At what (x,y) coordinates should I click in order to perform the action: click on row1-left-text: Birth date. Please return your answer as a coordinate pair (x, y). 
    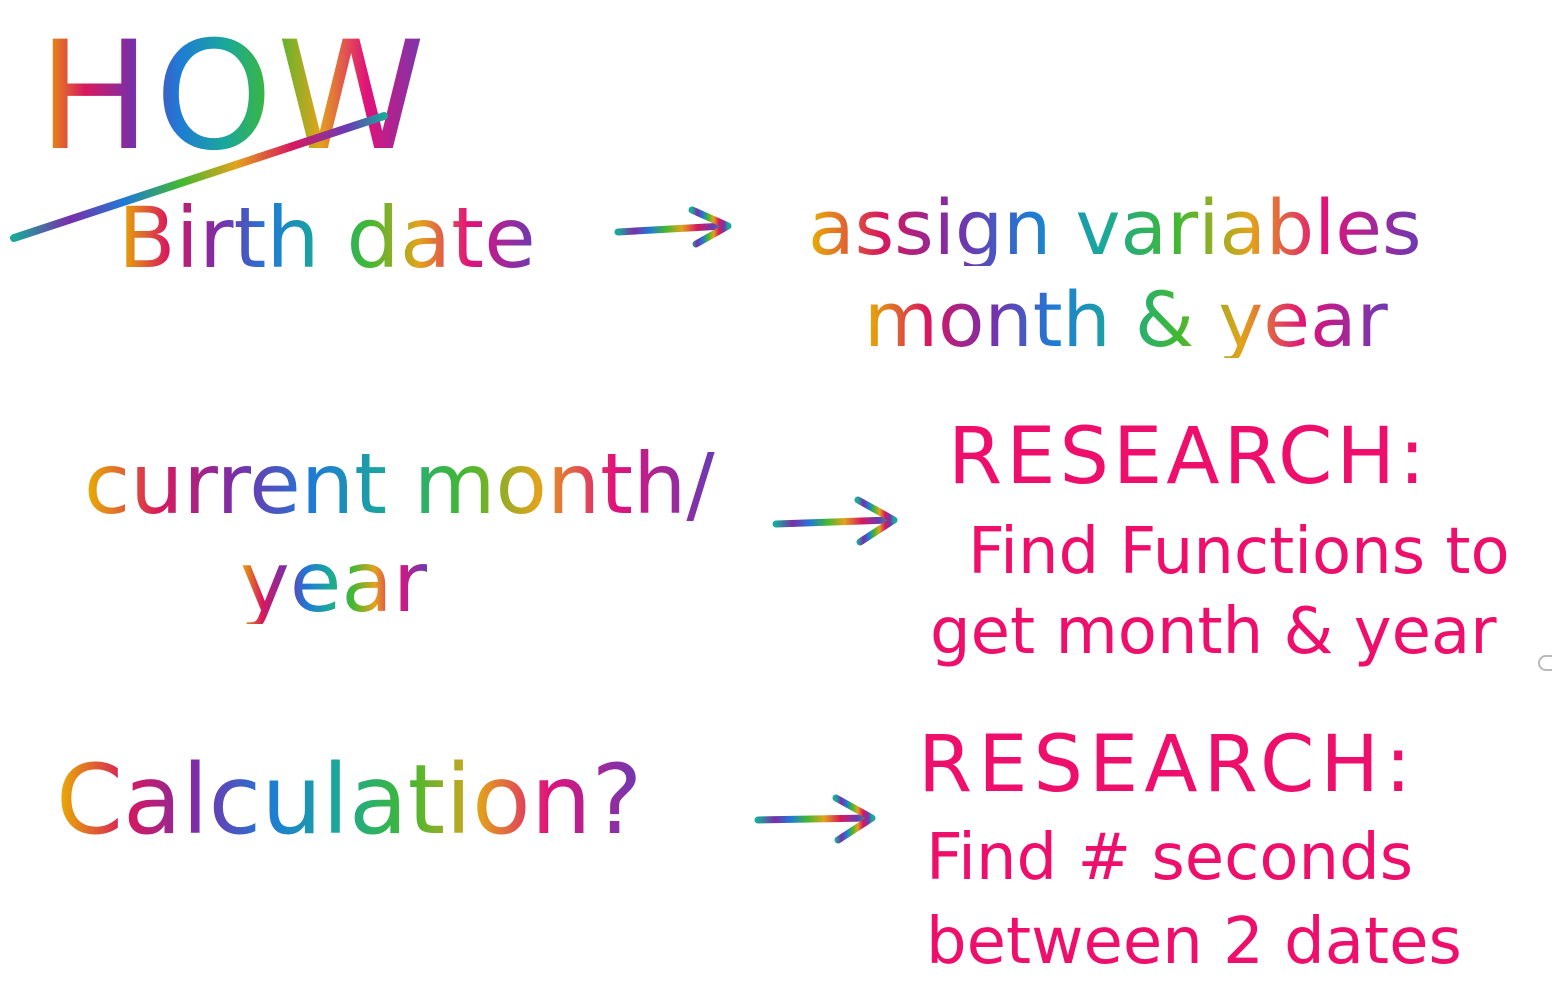
    Looking at the image, I should click on (327, 238).